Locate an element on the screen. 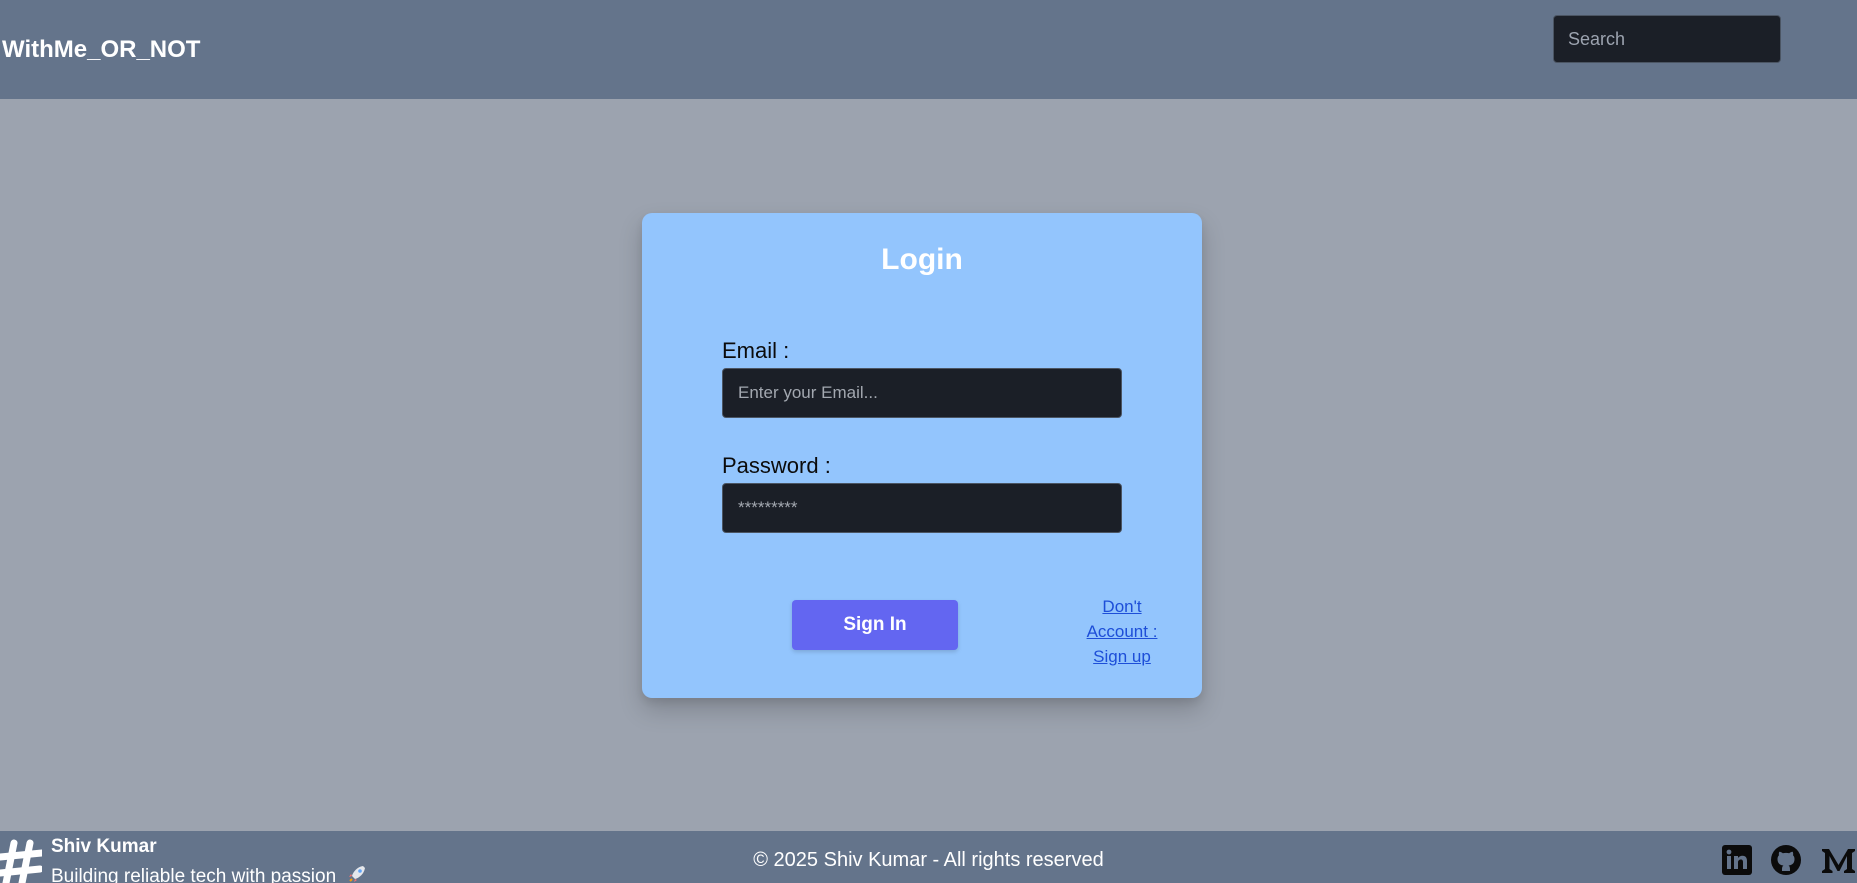 This screenshot has height=883, width=1857. search-input is located at coordinates (1667, 39).